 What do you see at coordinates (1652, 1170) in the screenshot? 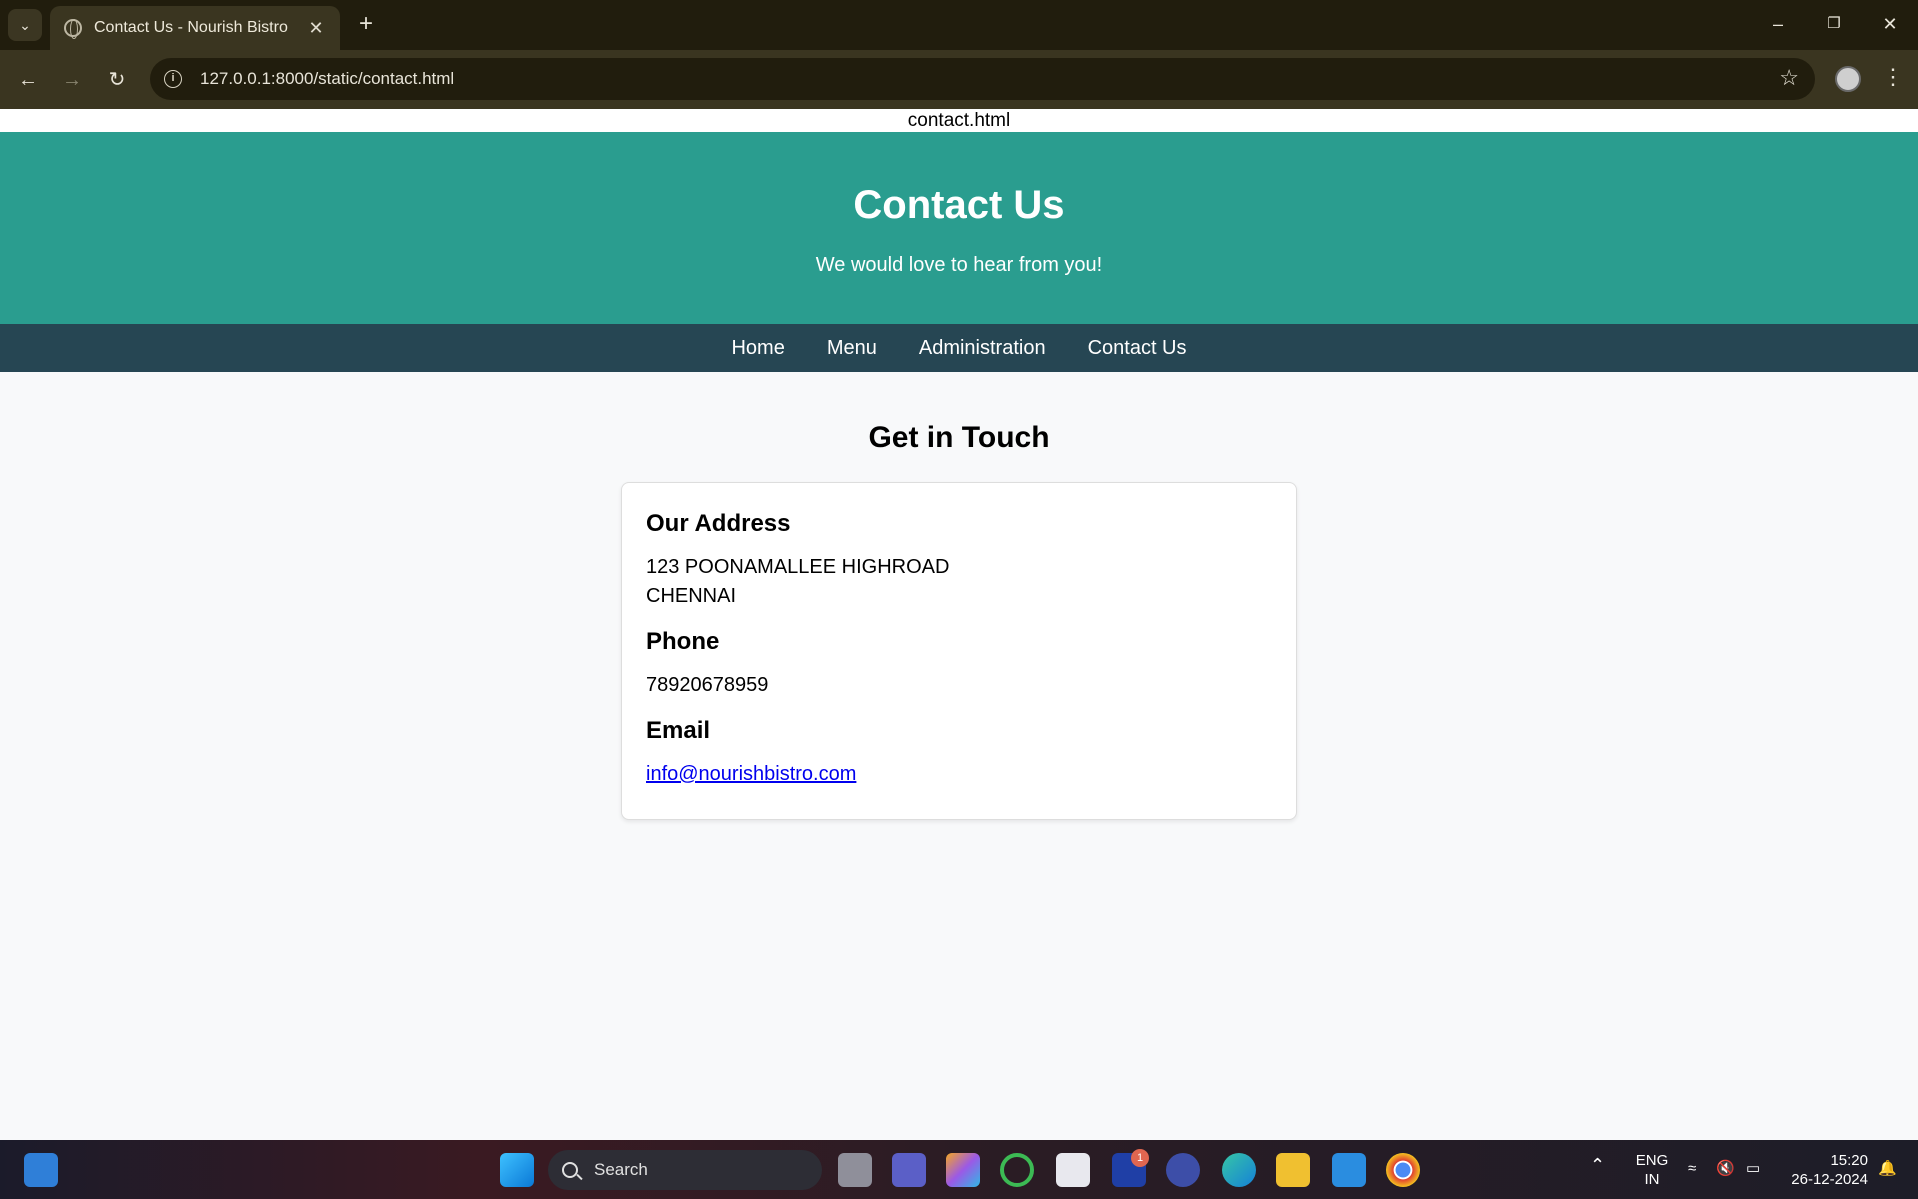
I see `language-indicator: ENG IN` at bounding box center [1652, 1170].